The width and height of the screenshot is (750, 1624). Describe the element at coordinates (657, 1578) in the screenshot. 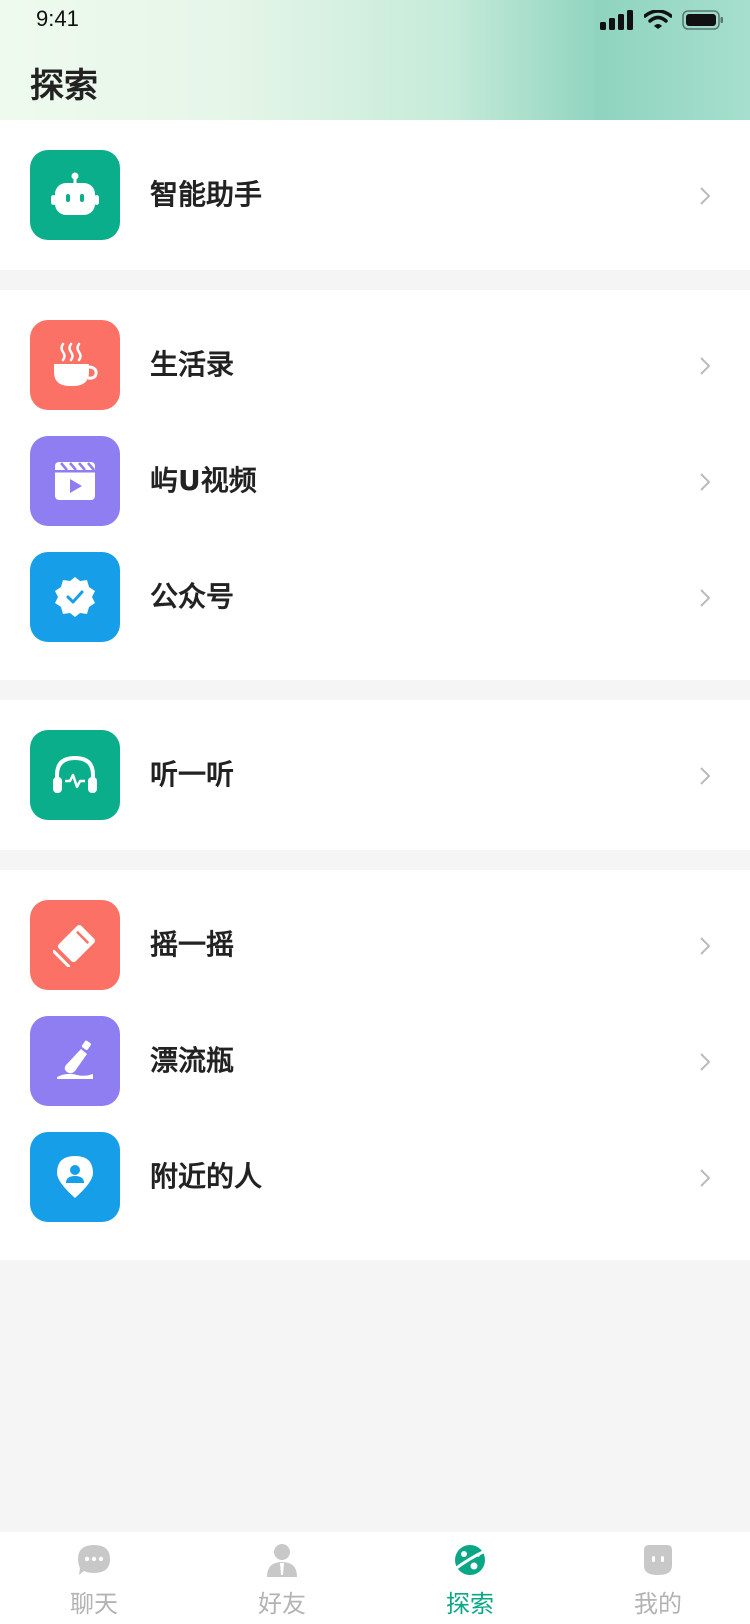

I see `tab-me: 我的` at that location.